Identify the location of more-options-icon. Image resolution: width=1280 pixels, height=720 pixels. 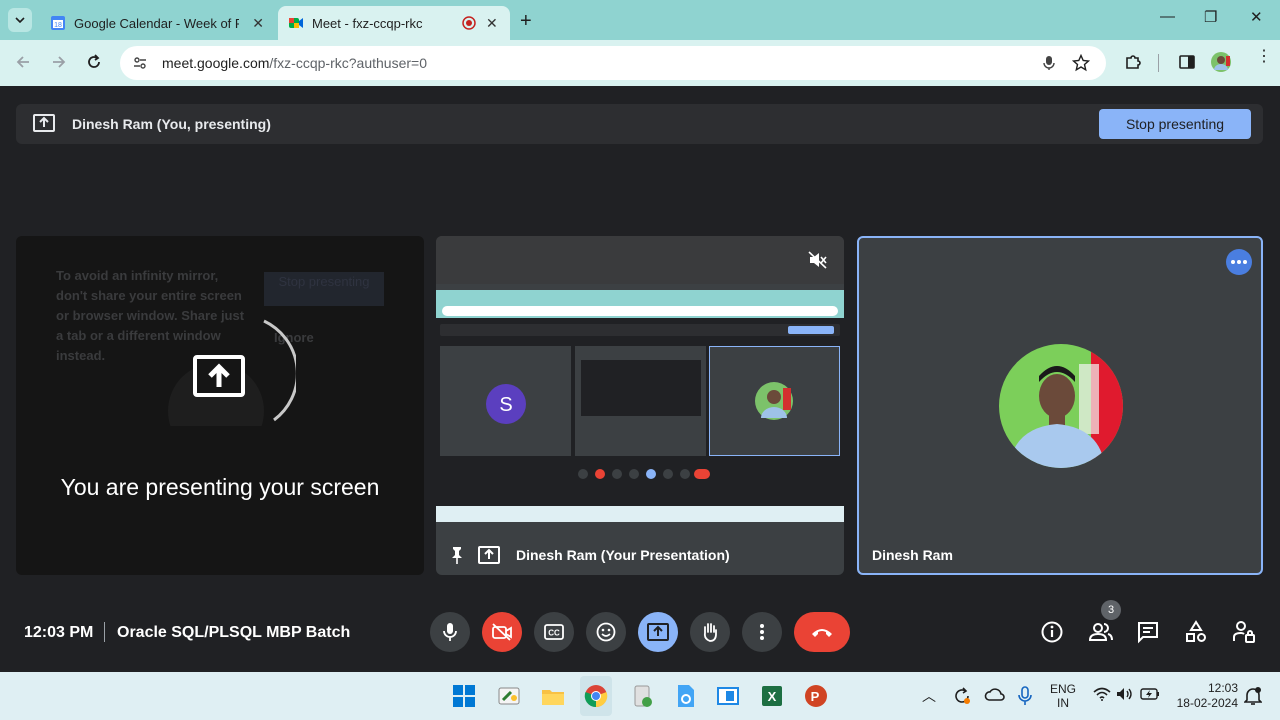
(1239, 262).